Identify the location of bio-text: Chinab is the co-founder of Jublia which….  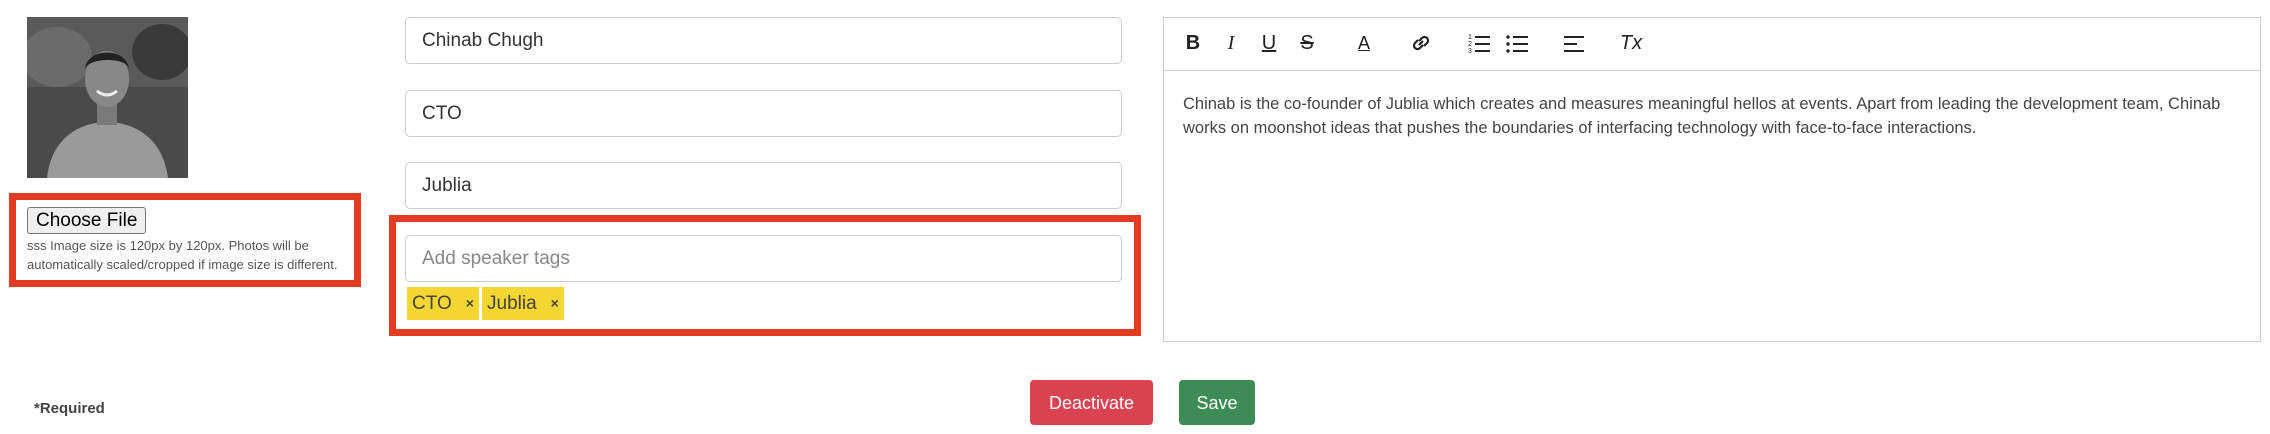
(1713, 116).